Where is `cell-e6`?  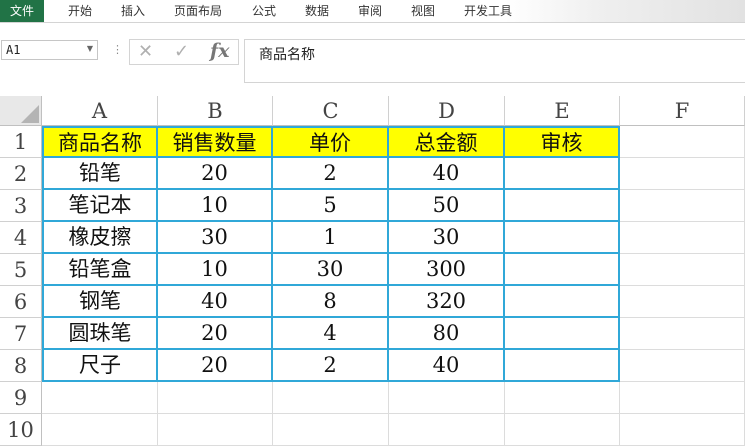
cell-e6 is located at coordinates (562, 302).